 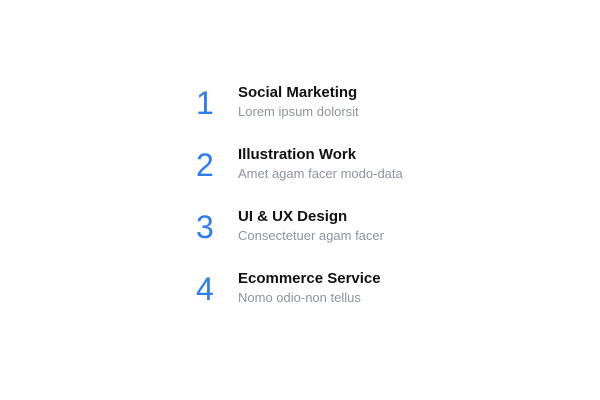 What do you see at coordinates (205, 165) in the screenshot?
I see `service-number: 2` at bounding box center [205, 165].